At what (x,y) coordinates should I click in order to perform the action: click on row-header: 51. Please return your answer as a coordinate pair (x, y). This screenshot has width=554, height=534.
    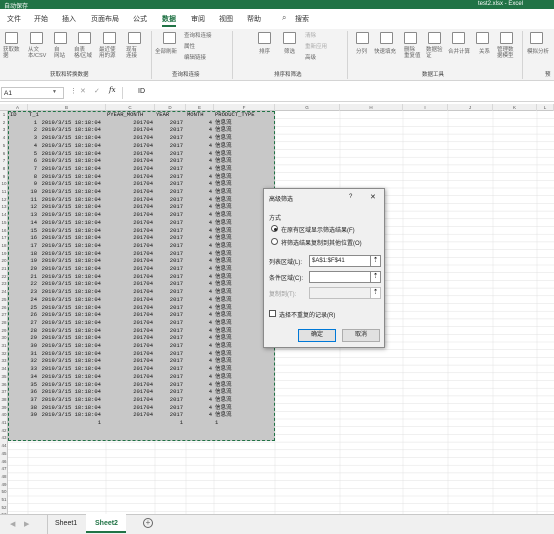
    Looking at the image, I should click on (4, 500).